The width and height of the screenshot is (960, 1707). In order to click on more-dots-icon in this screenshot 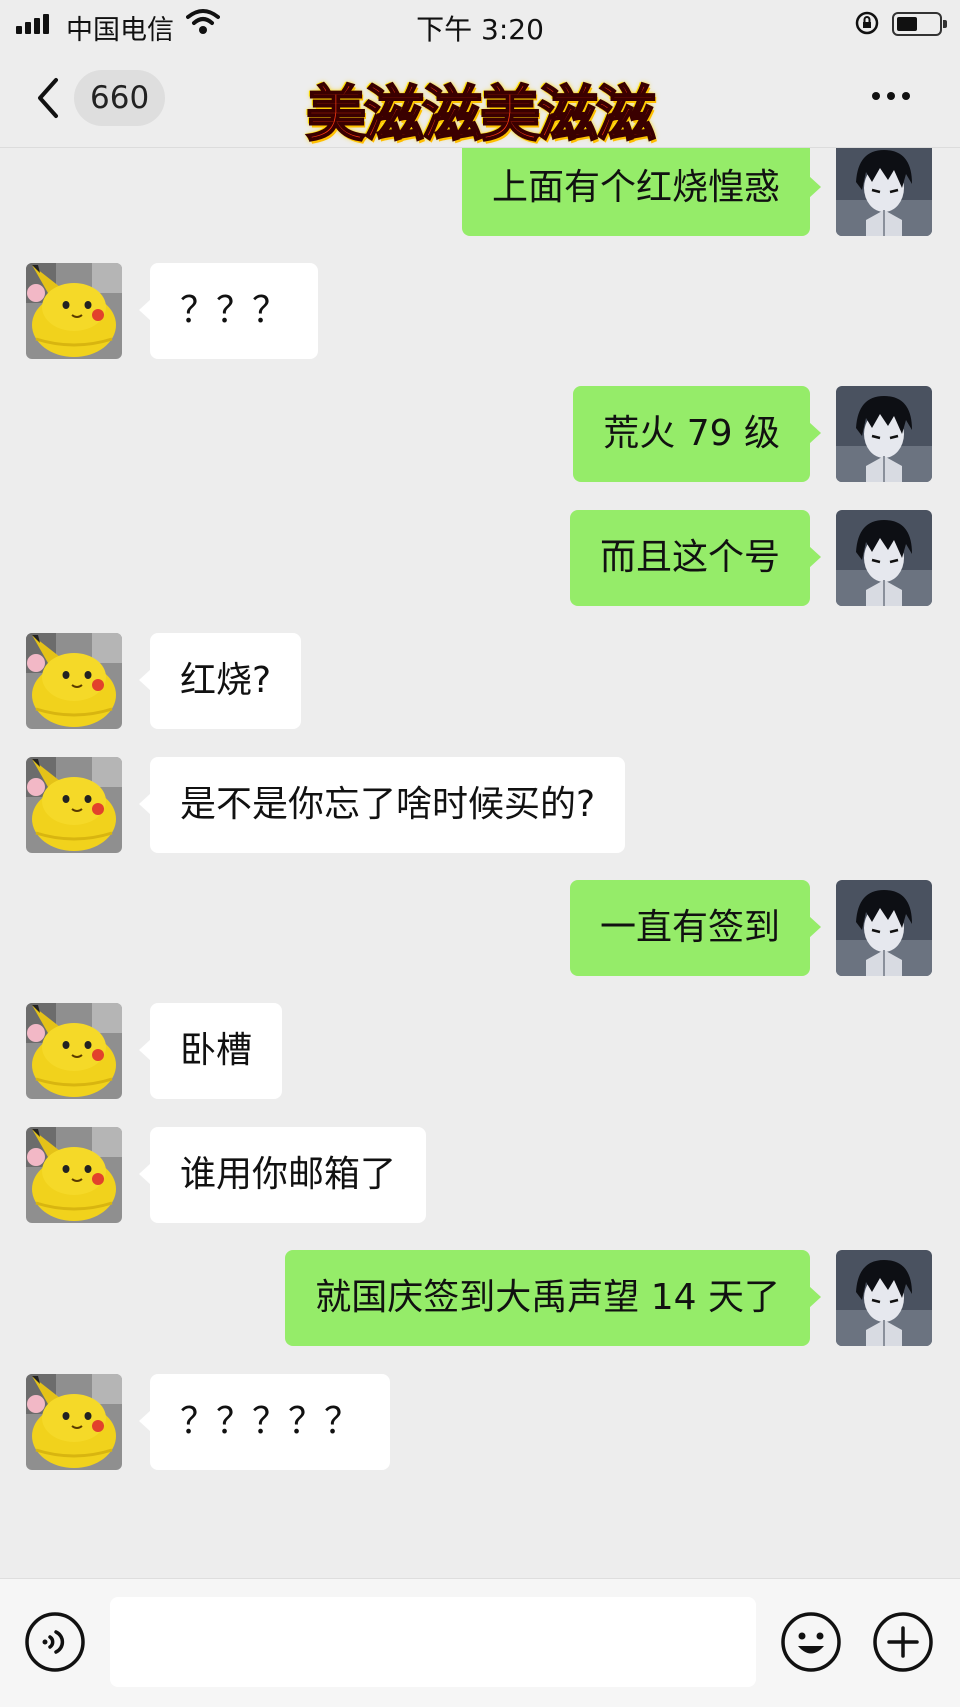, I will do `click(891, 96)`.